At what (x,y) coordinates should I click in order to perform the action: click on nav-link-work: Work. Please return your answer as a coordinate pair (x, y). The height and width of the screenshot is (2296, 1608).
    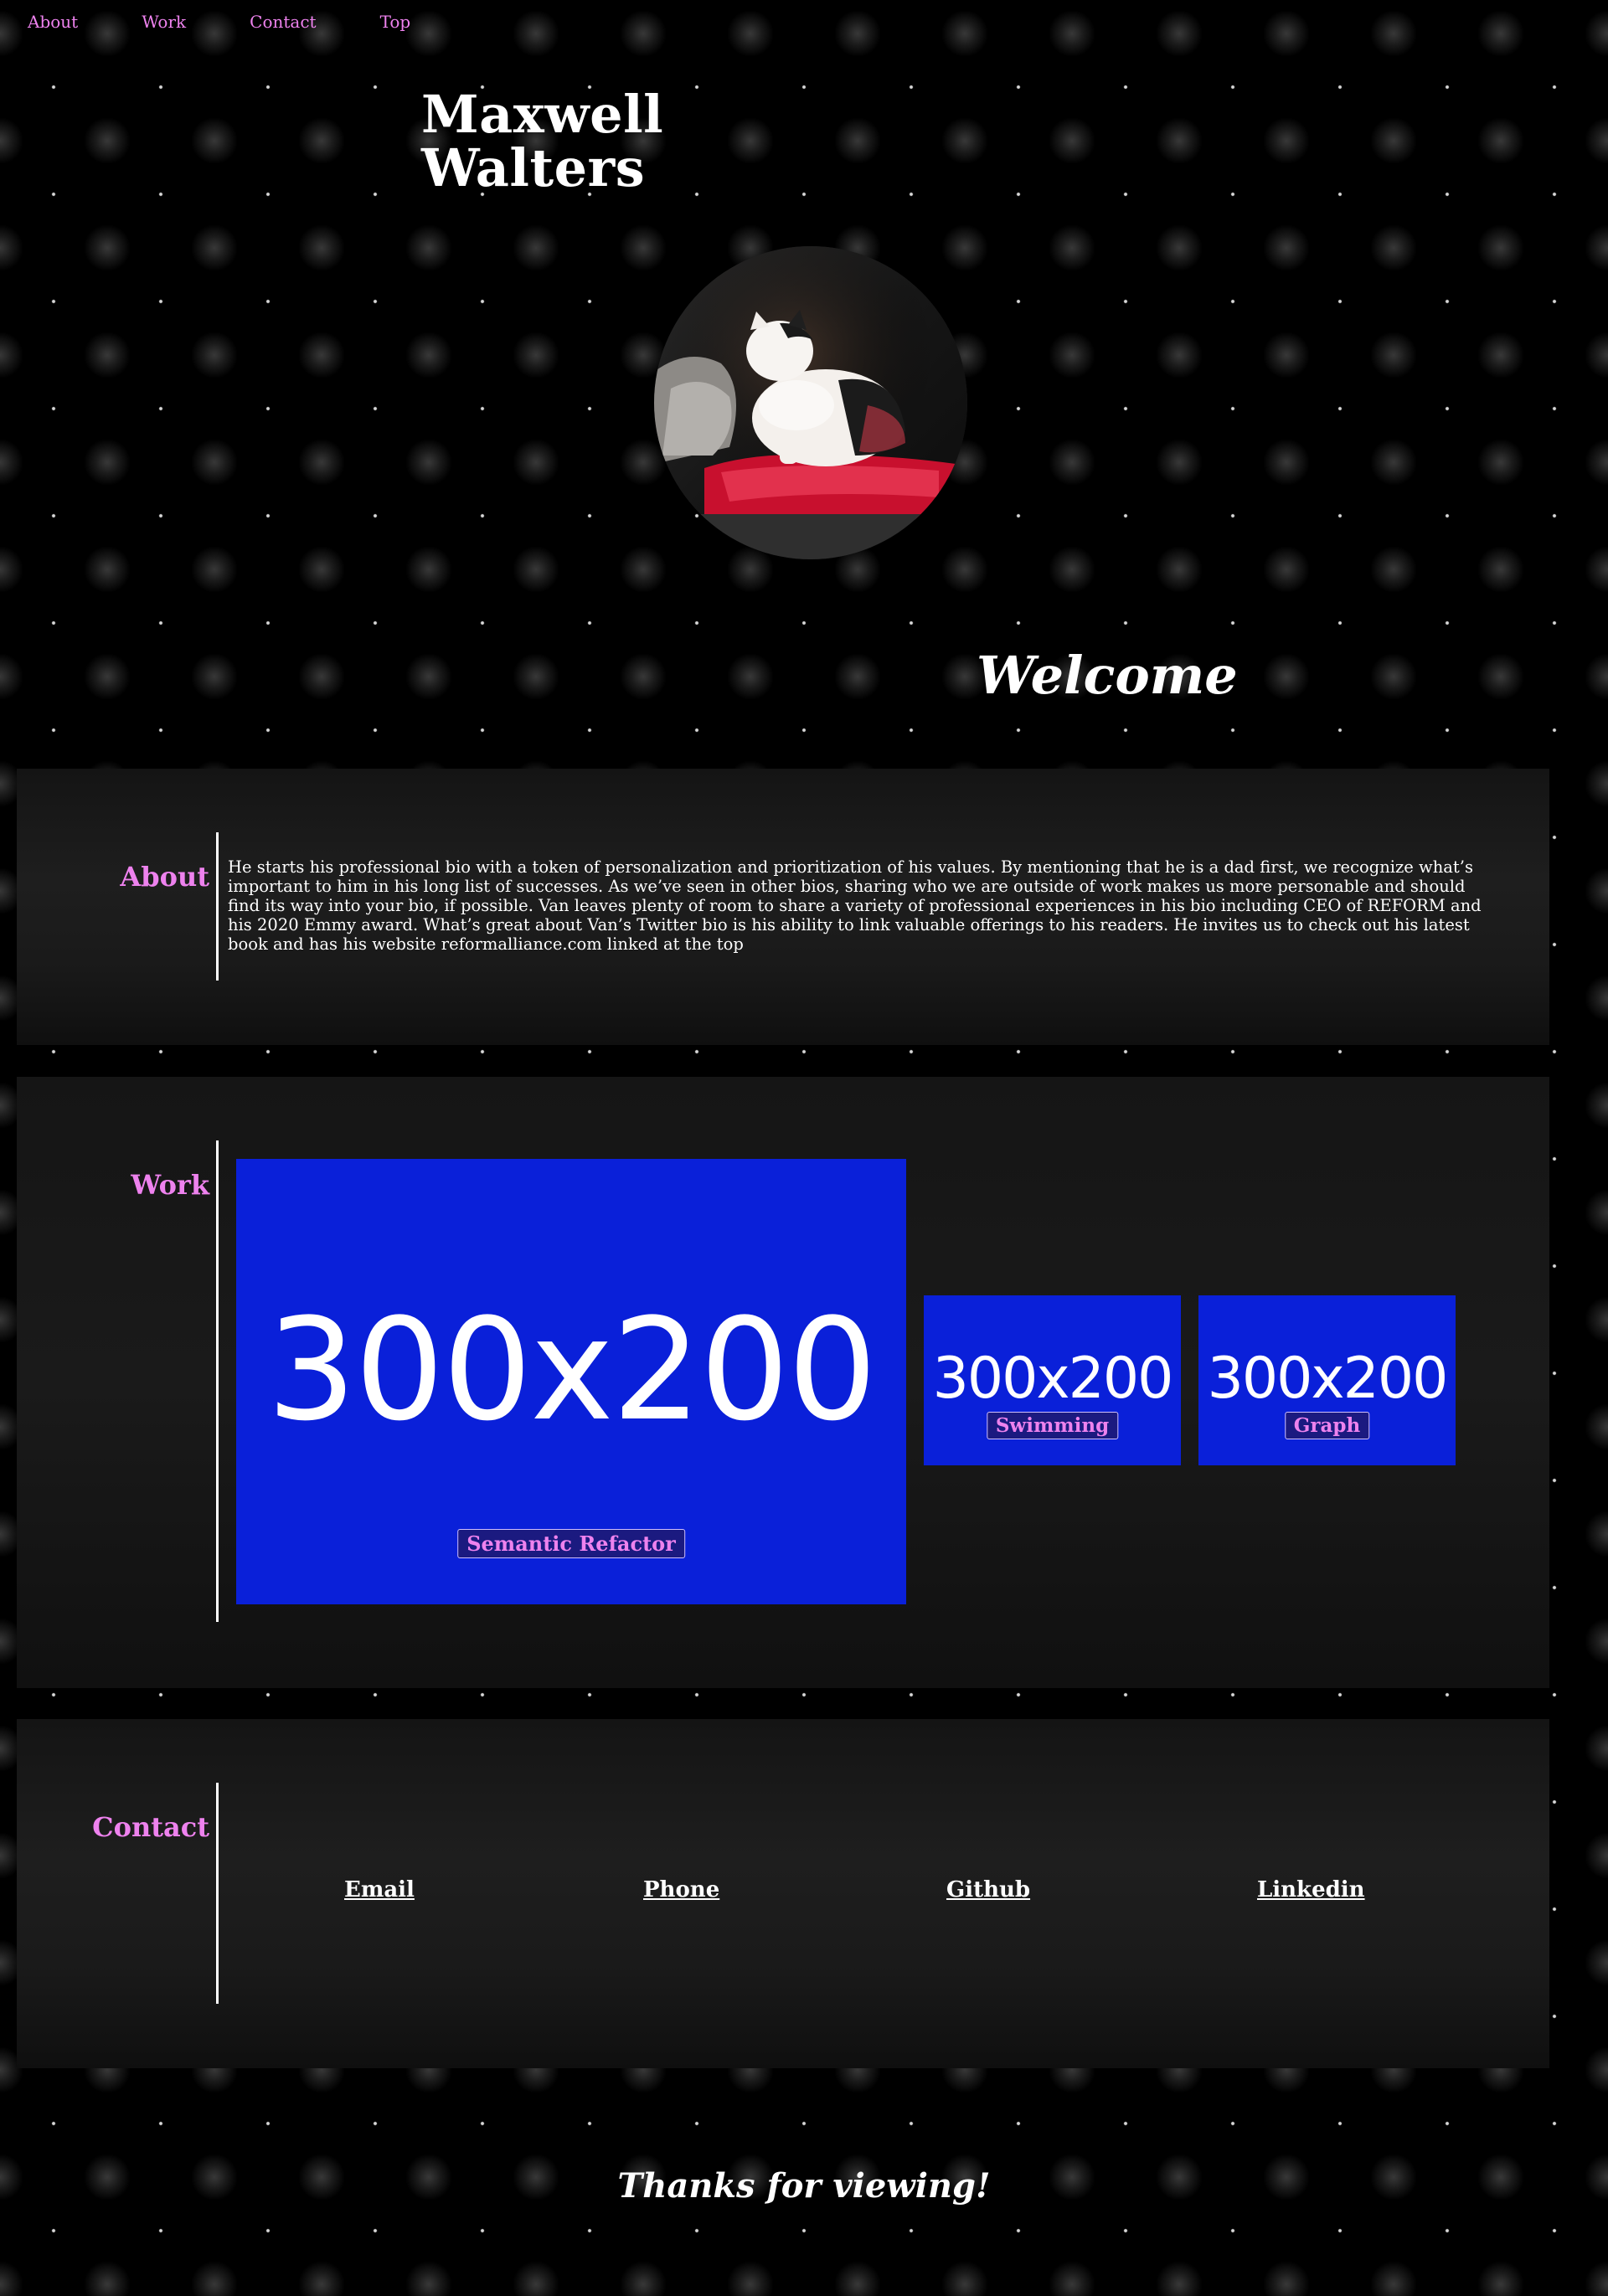
    Looking at the image, I should click on (164, 22).